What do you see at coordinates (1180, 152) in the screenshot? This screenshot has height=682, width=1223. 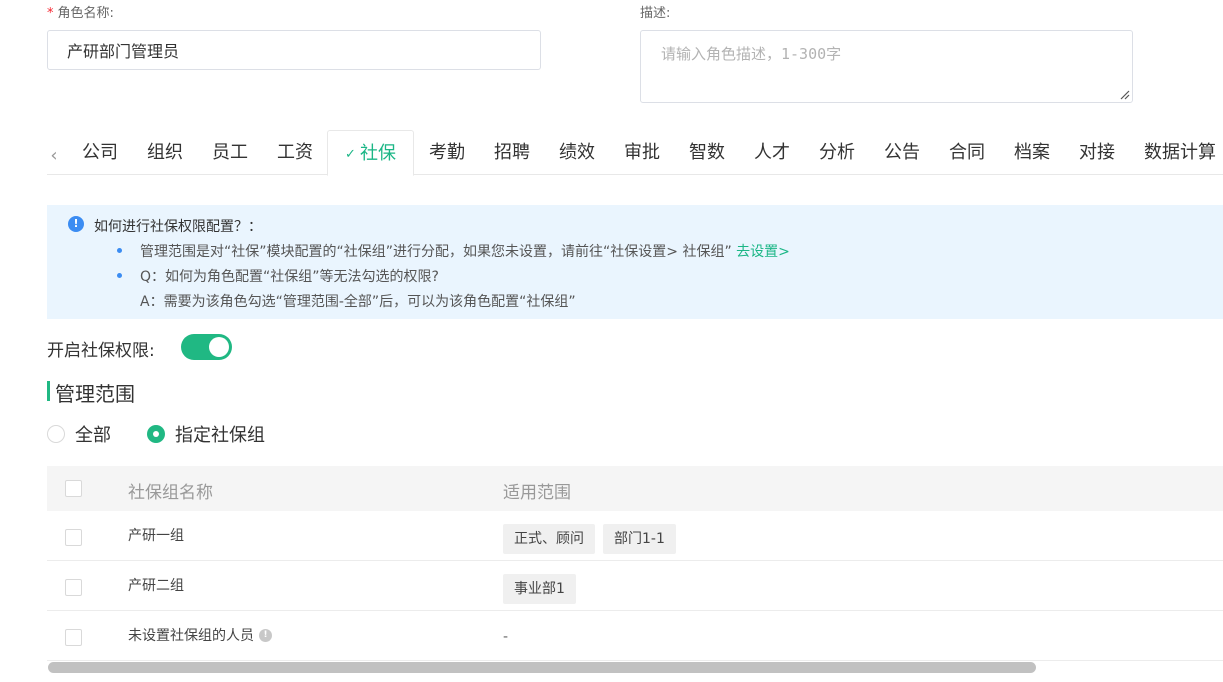 I see `tab-data-calculation: 数据计算` at bounding box center [1180, 152].